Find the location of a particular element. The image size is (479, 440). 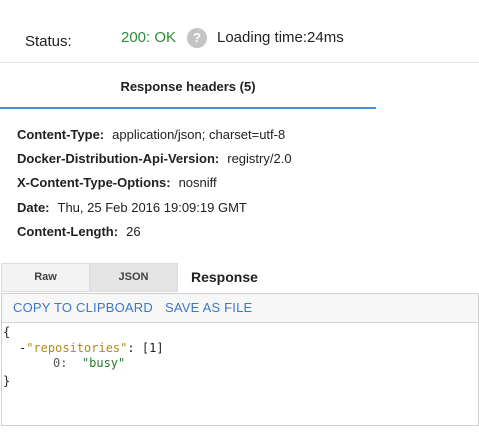

header-row: X-Content-Type-Options: nosniff is located at coordinates (154, 187).